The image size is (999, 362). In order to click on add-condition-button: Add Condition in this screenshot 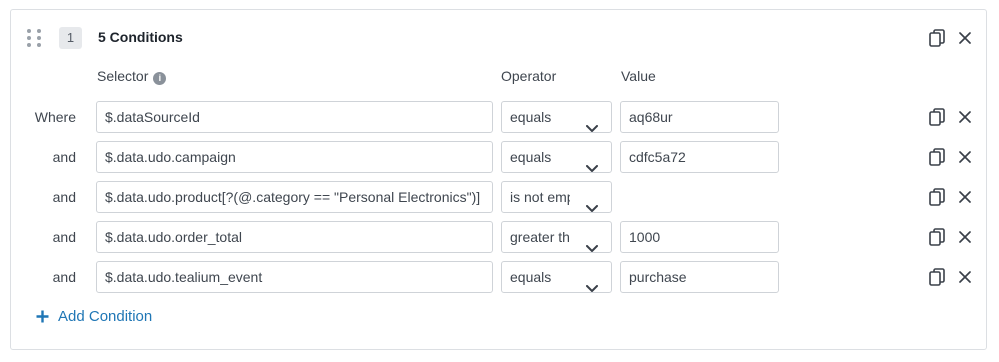, I will do `click(94, 316)`.